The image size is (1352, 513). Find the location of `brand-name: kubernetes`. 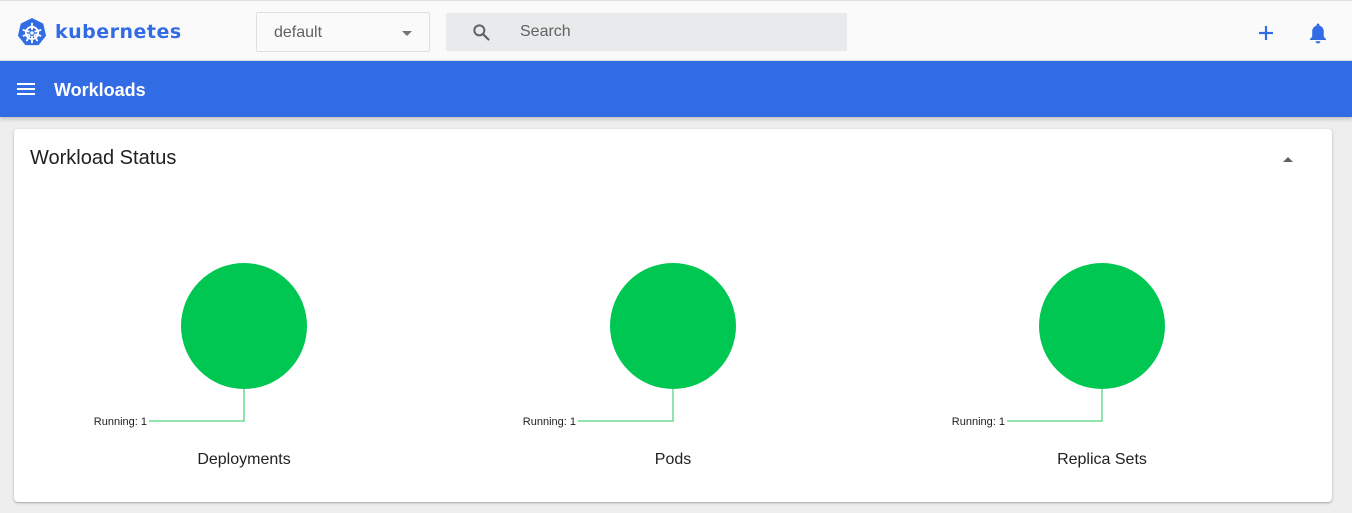

brand-name: kubernetes is located at coordinates (118, 32).